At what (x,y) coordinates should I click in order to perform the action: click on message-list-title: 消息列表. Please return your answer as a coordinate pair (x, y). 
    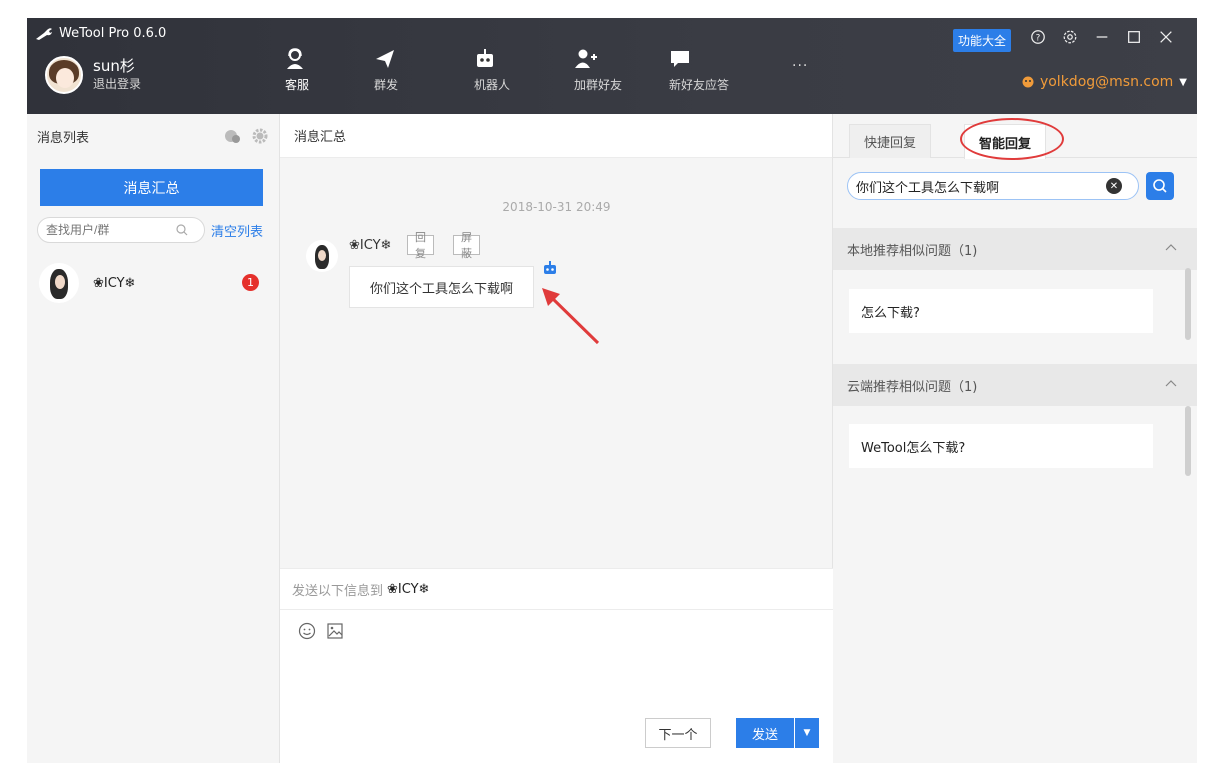
    Looking at the image, I should click on (63, 138).